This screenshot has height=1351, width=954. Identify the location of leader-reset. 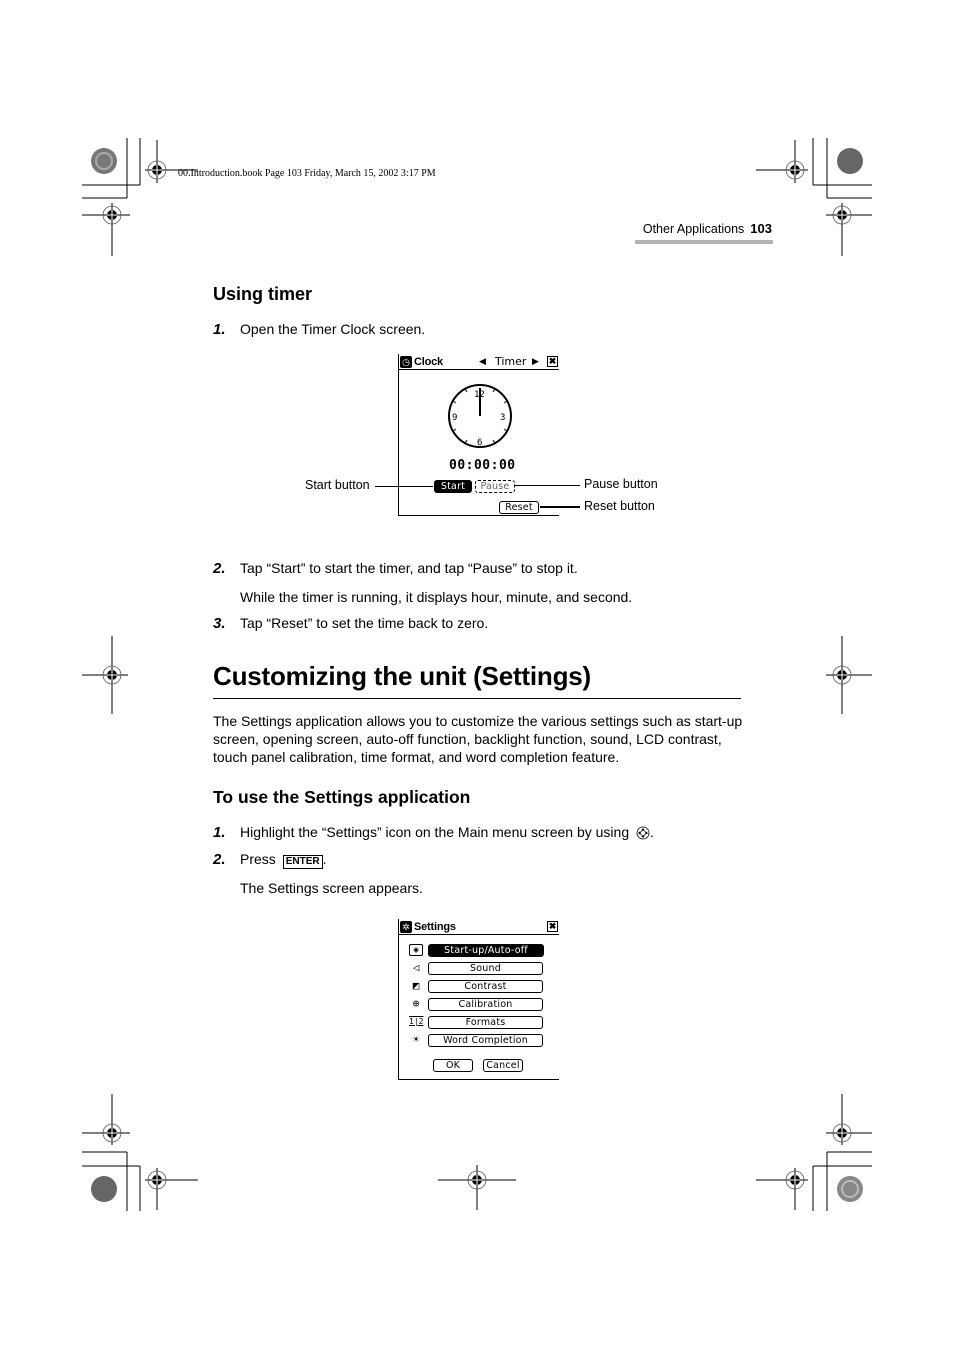
(560, 507).